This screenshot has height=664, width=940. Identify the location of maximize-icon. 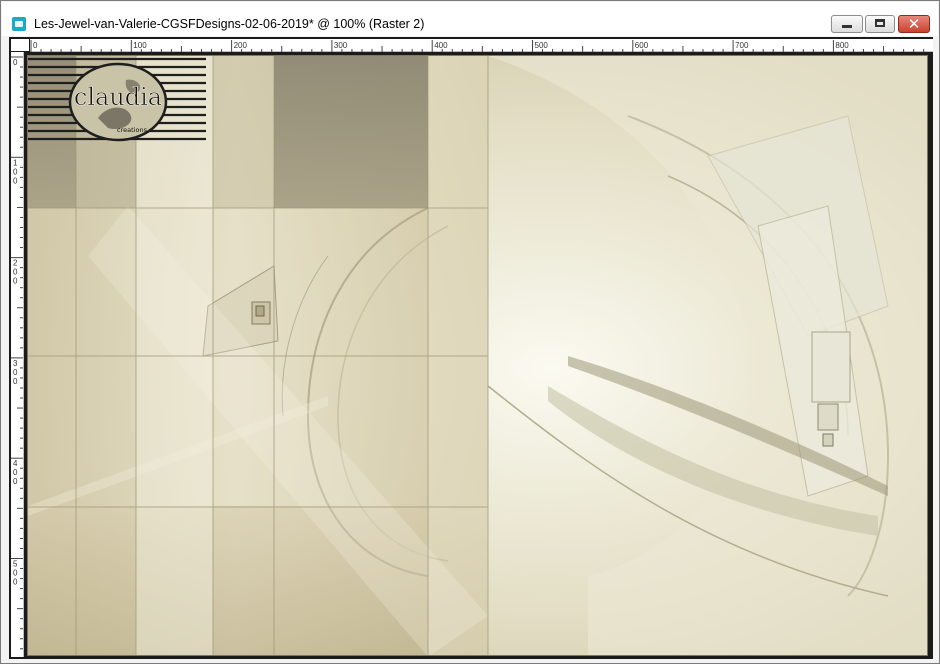
(880, 23).